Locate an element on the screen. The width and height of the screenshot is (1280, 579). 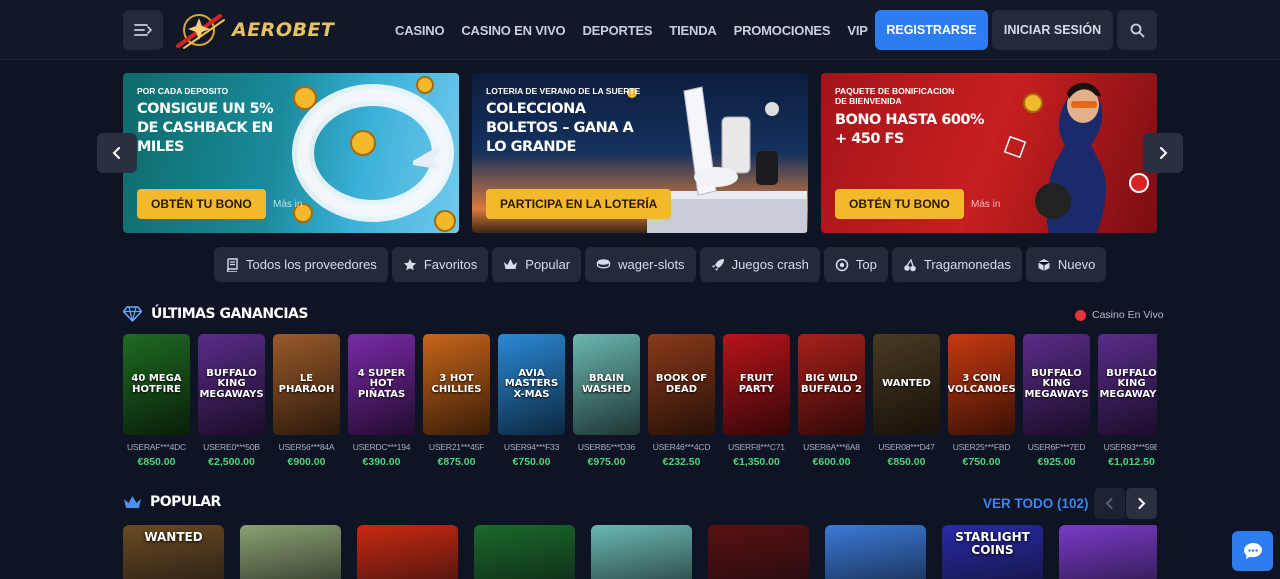
win-amount: €600.00 is located at coordinates (831, 462).